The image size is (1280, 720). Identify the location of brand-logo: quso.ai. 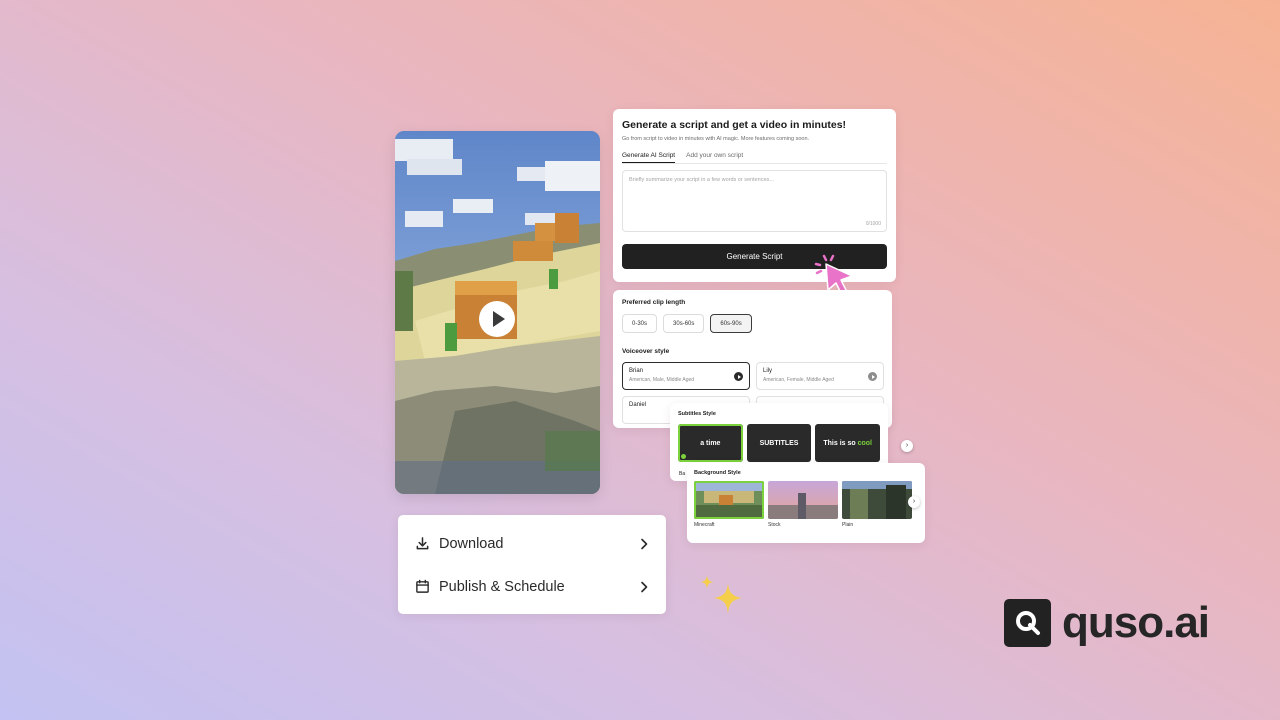
(1107, 622).